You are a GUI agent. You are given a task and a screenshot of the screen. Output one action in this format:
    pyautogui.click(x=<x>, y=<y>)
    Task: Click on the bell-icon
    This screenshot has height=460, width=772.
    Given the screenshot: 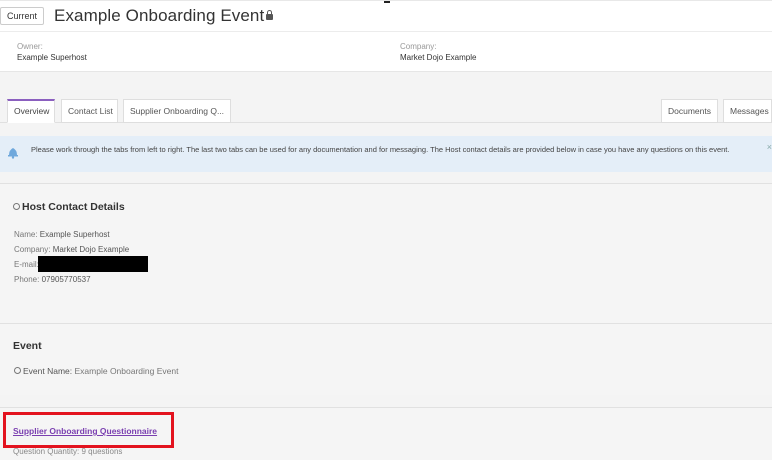 What is the action you would take?
    pyautogui.click(x=13, y=153)
    